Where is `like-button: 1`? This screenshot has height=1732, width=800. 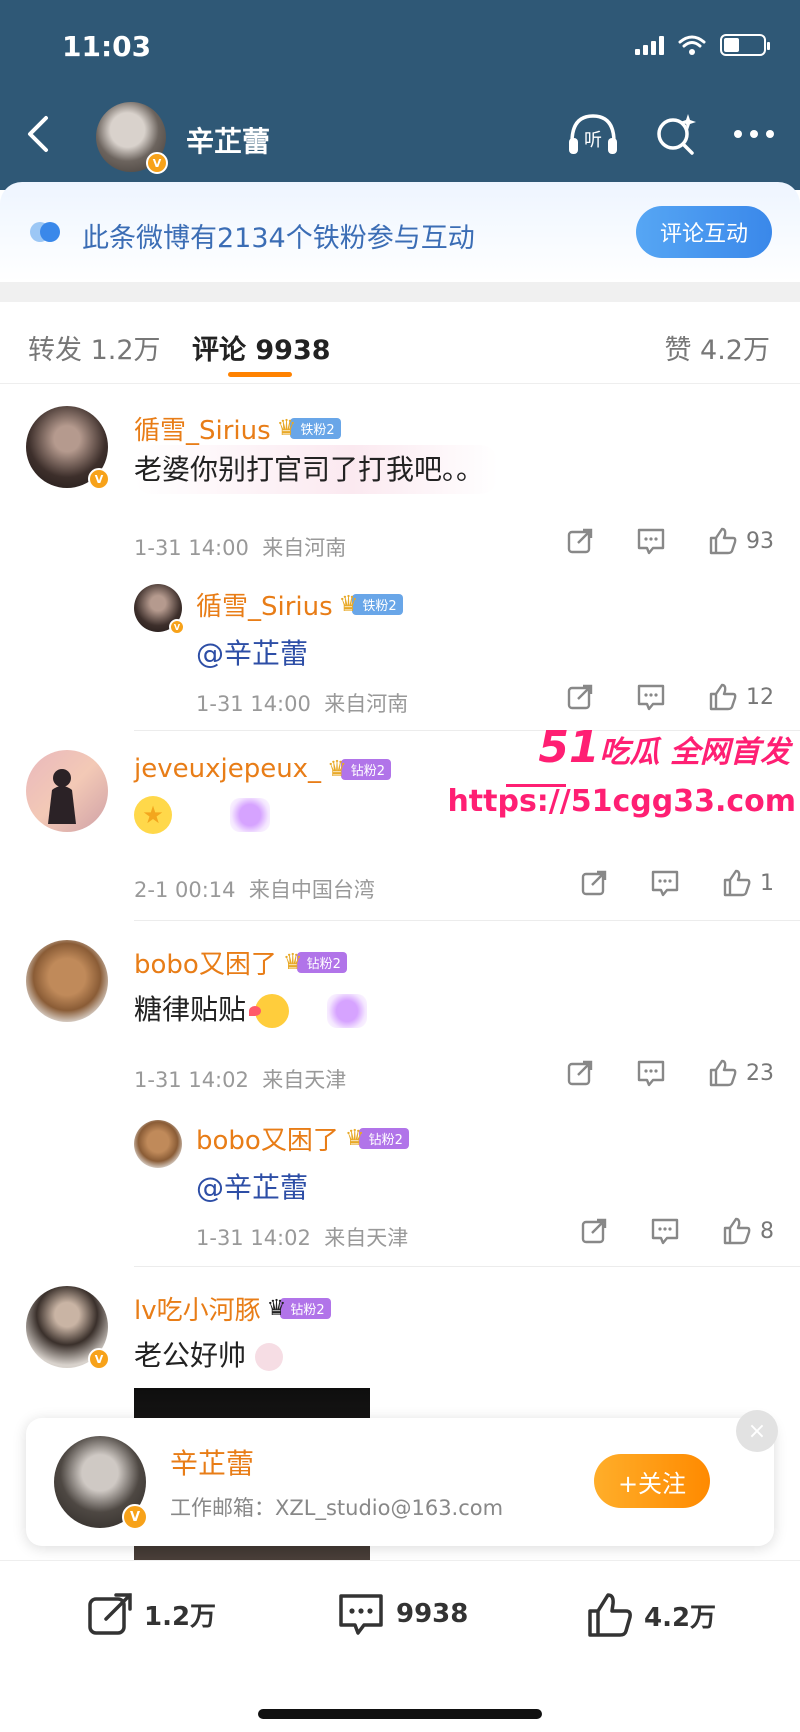 like-button: 1 is located at coordinates (748, 883).